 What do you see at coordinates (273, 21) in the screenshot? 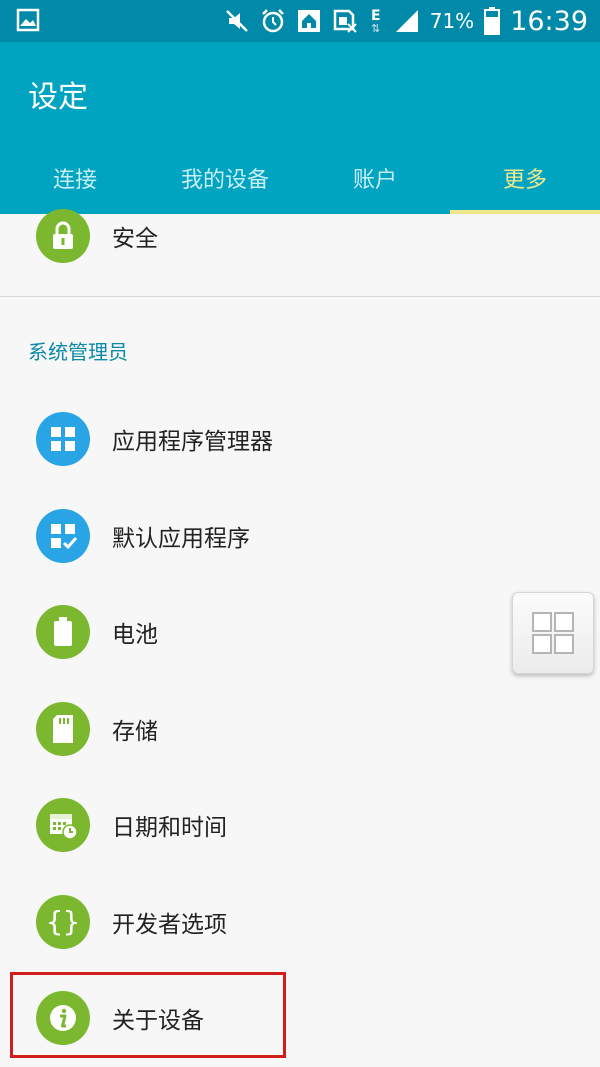
I see `alarm-icon` at bounding box center [273, 21].